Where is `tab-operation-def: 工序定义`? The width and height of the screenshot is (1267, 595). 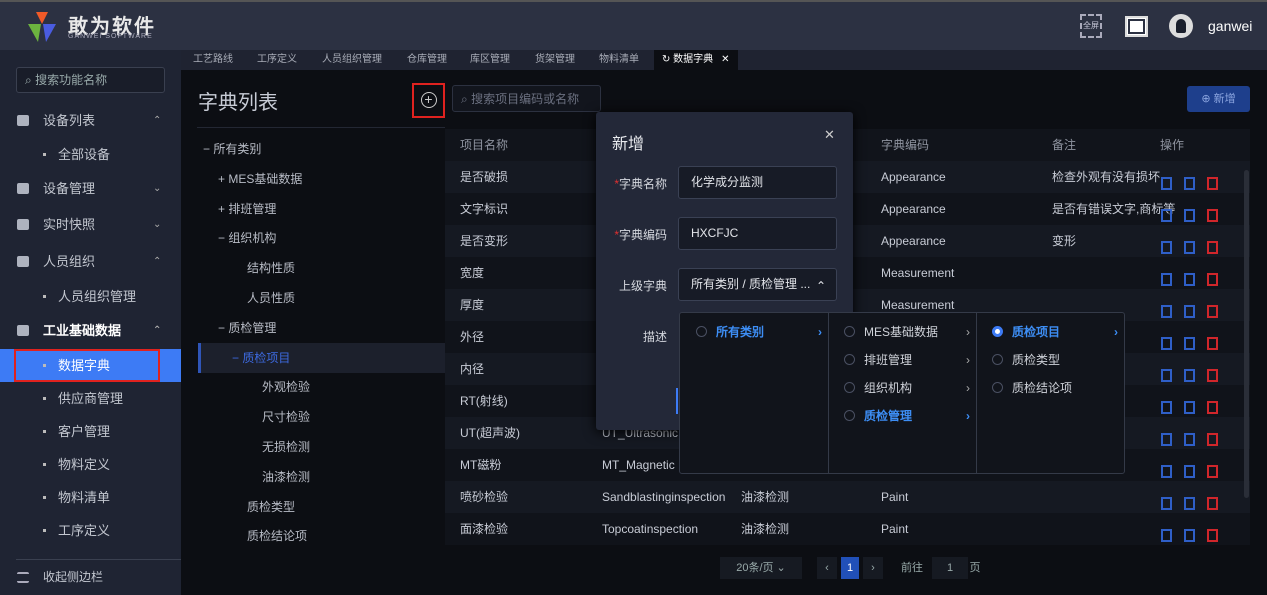 tab-operation-def: 工序定义 is located at coordinates (277, 60).